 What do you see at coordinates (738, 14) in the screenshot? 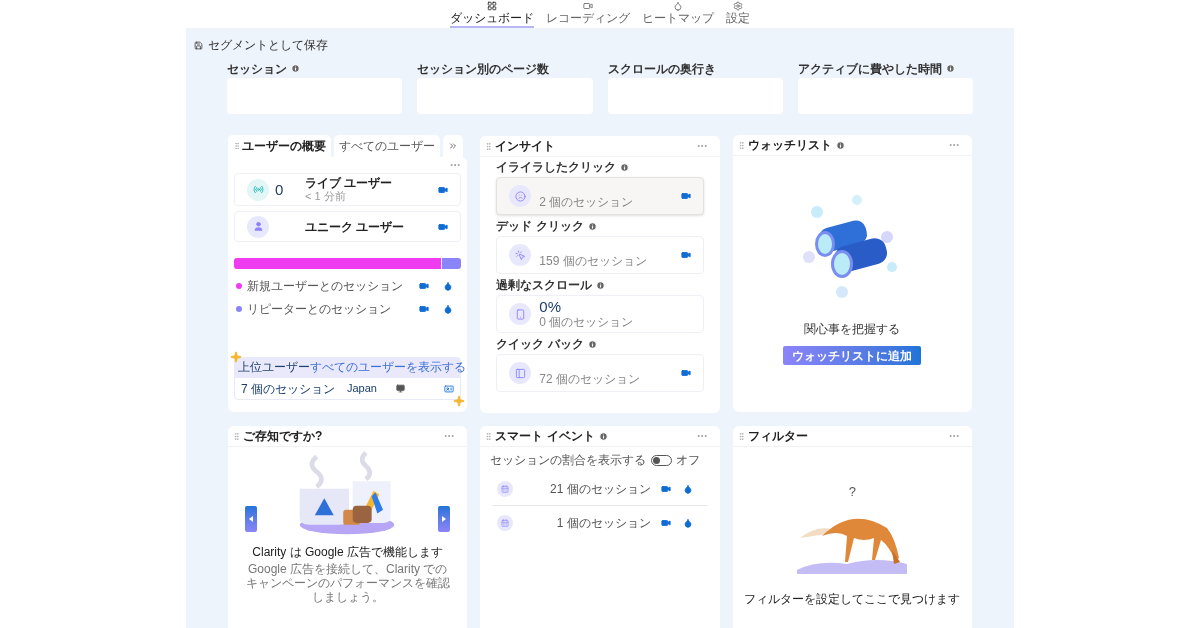
I see `nav-tab: 設定` at bounding box center [738, 14].